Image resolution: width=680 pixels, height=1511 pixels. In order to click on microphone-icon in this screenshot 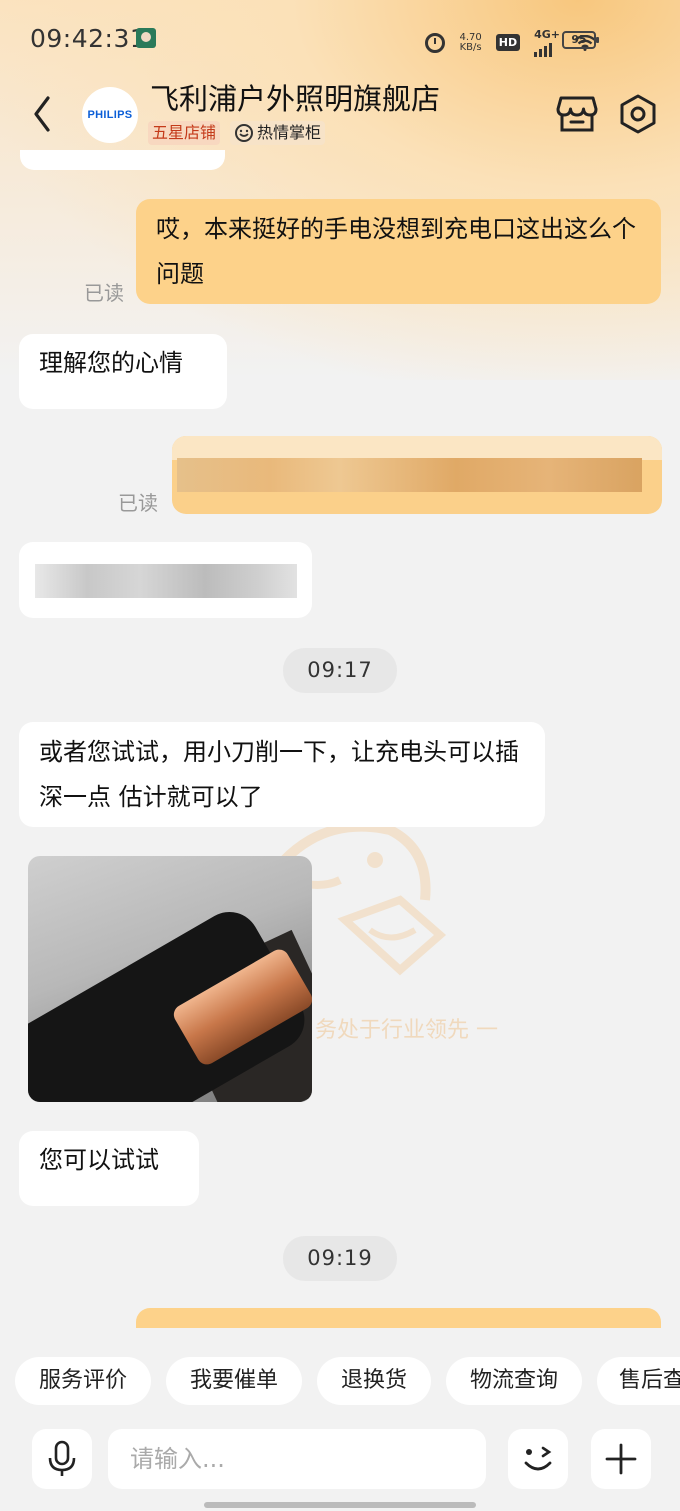, I will do `click(62, 1458)`.